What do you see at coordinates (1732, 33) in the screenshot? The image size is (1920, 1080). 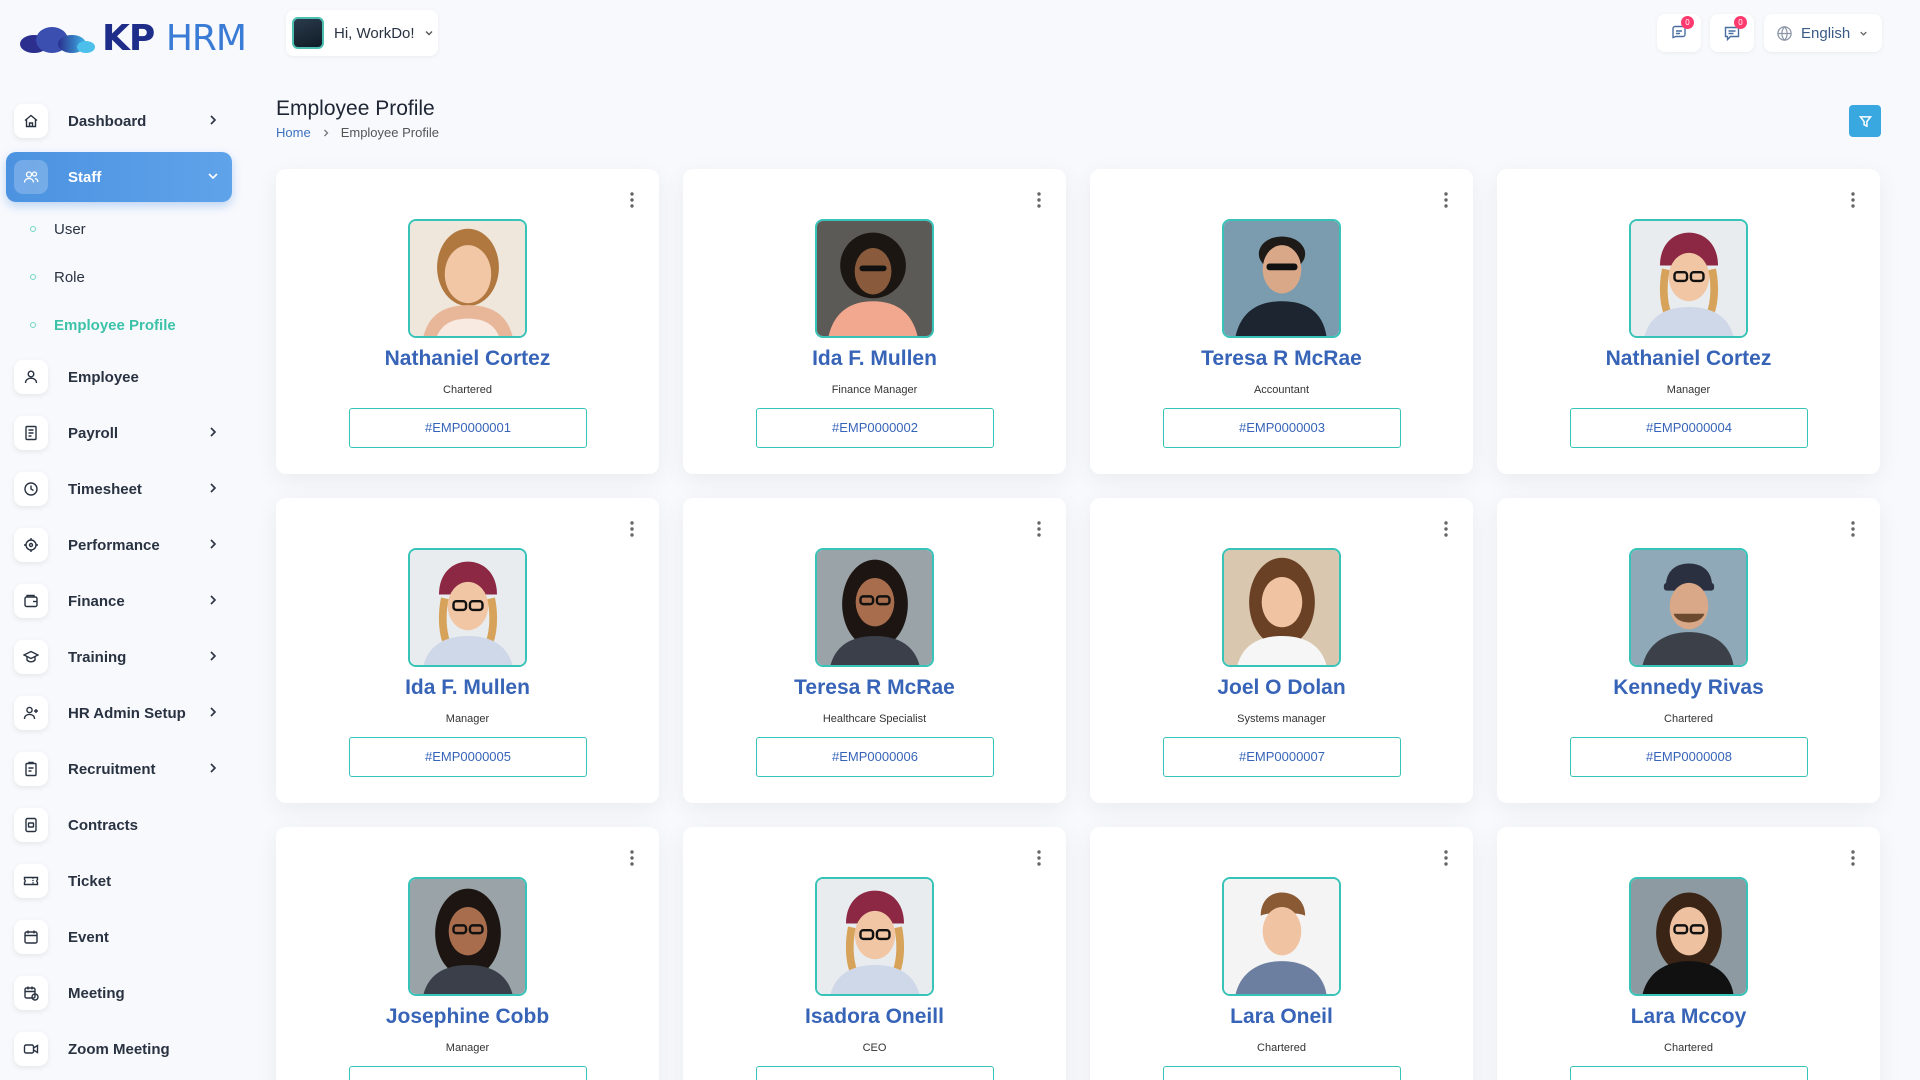 I see `notifications-button: 0` at bounding box center [1732, 33].